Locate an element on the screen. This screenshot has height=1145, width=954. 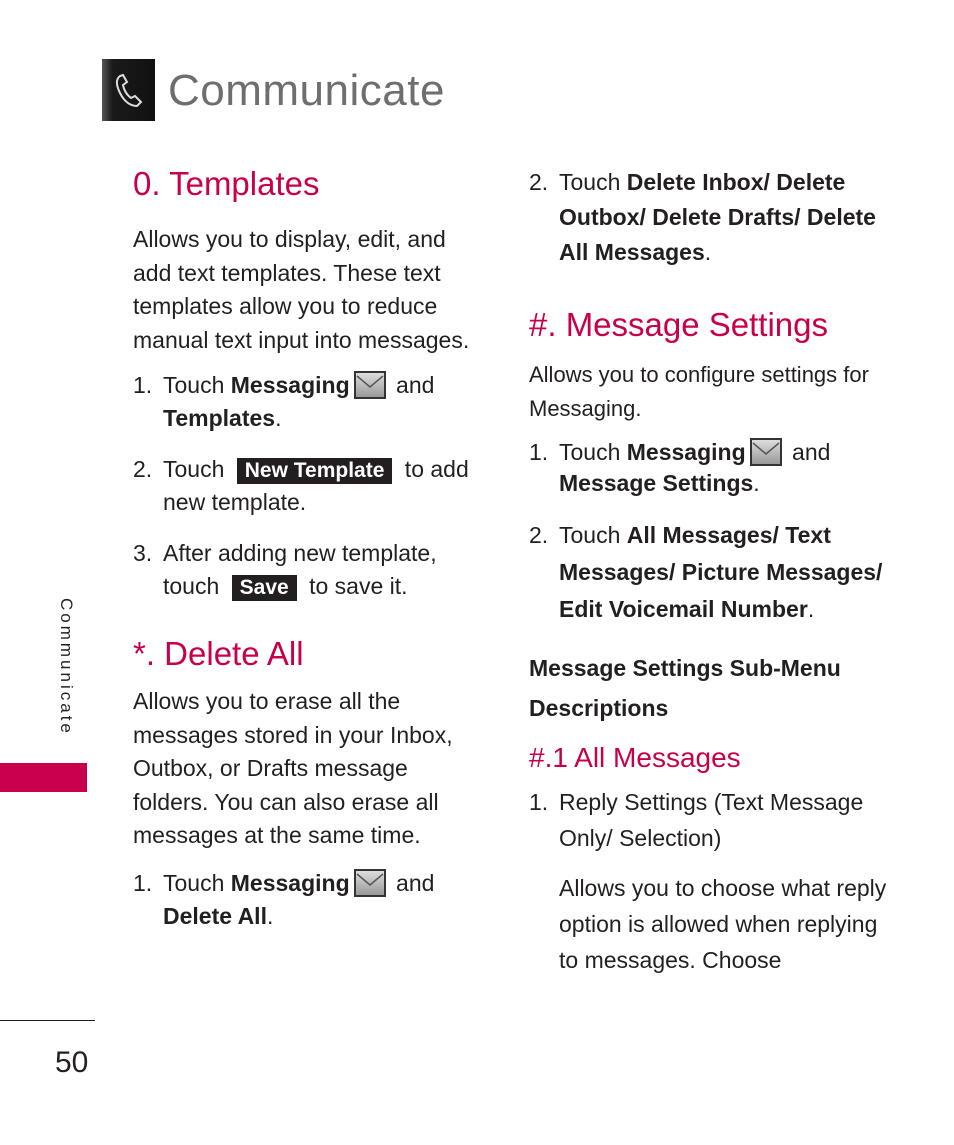
message-settings-heading: #. Message Settings is located at coordinates (678, 324).